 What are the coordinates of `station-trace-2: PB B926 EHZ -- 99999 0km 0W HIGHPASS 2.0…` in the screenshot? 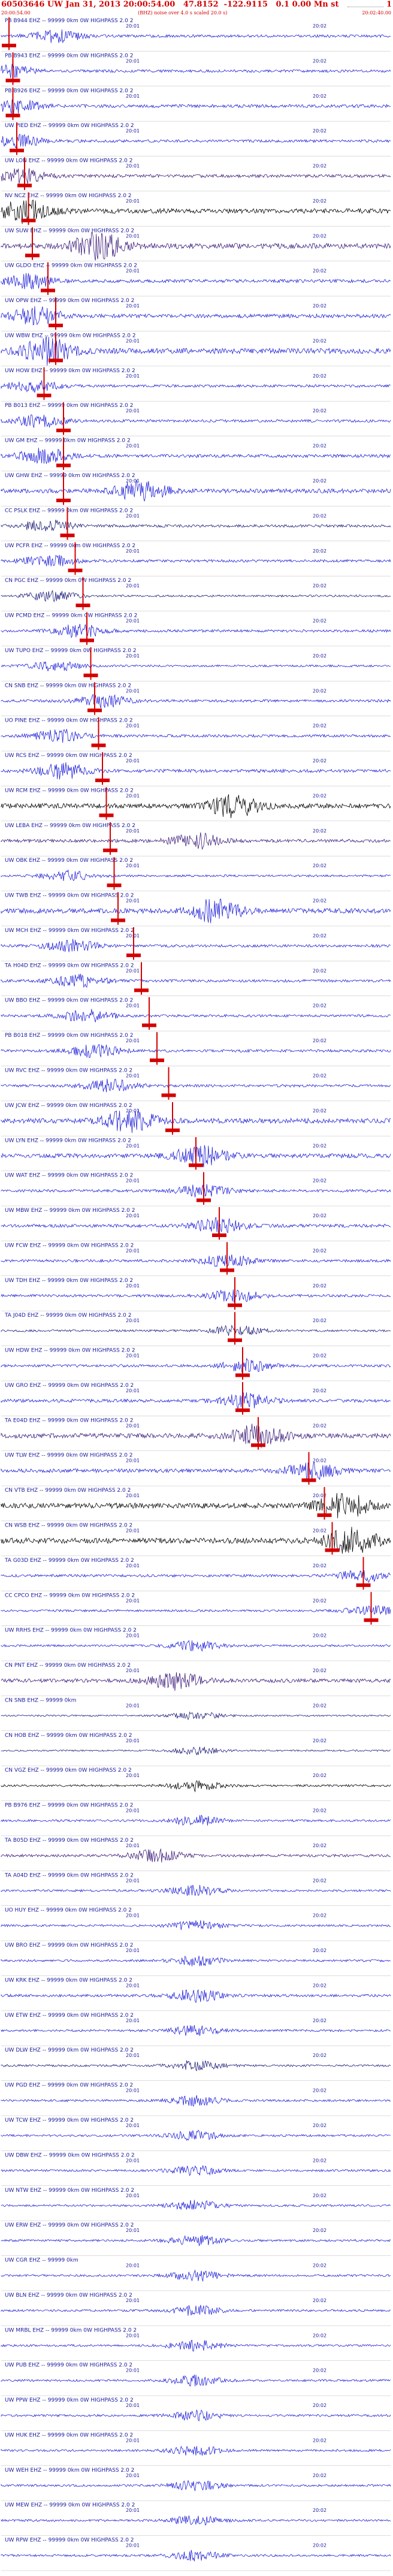 It's located at (196, 104).